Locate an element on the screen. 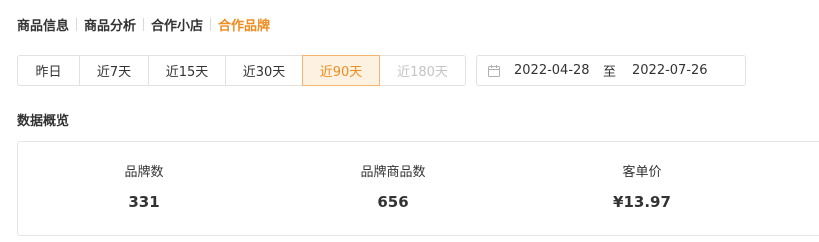  date-separator: 至 is located at coordinates (610, 72).